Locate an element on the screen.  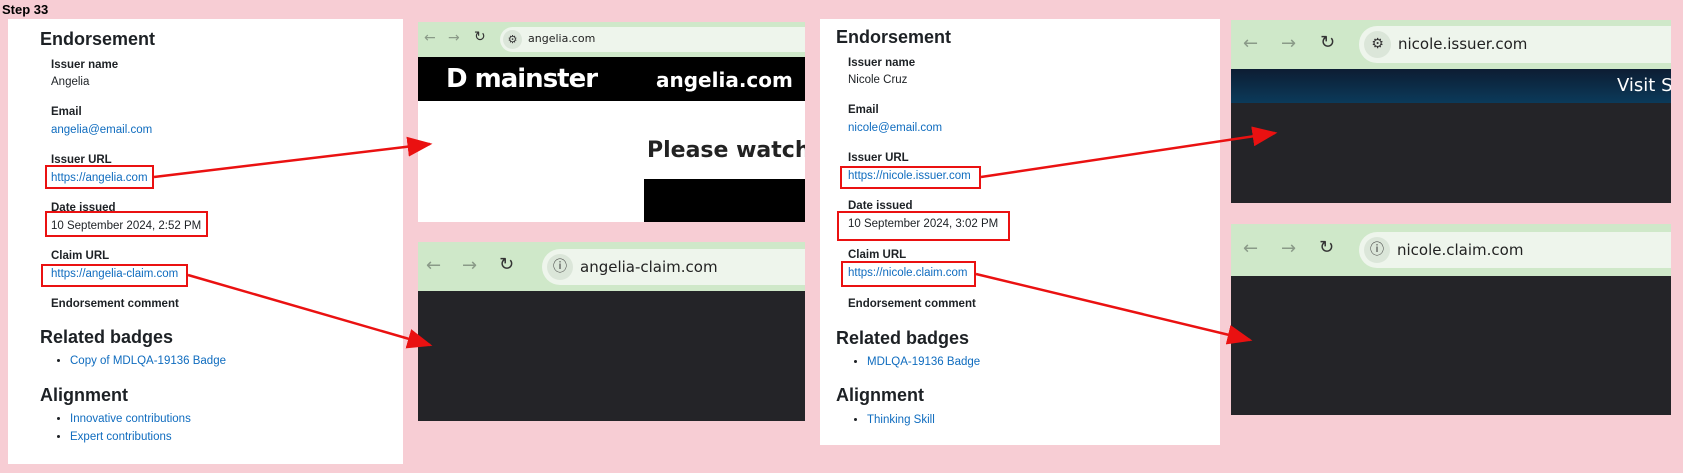
arrow-claim-url-angelia is located at coordinates (310, 311).